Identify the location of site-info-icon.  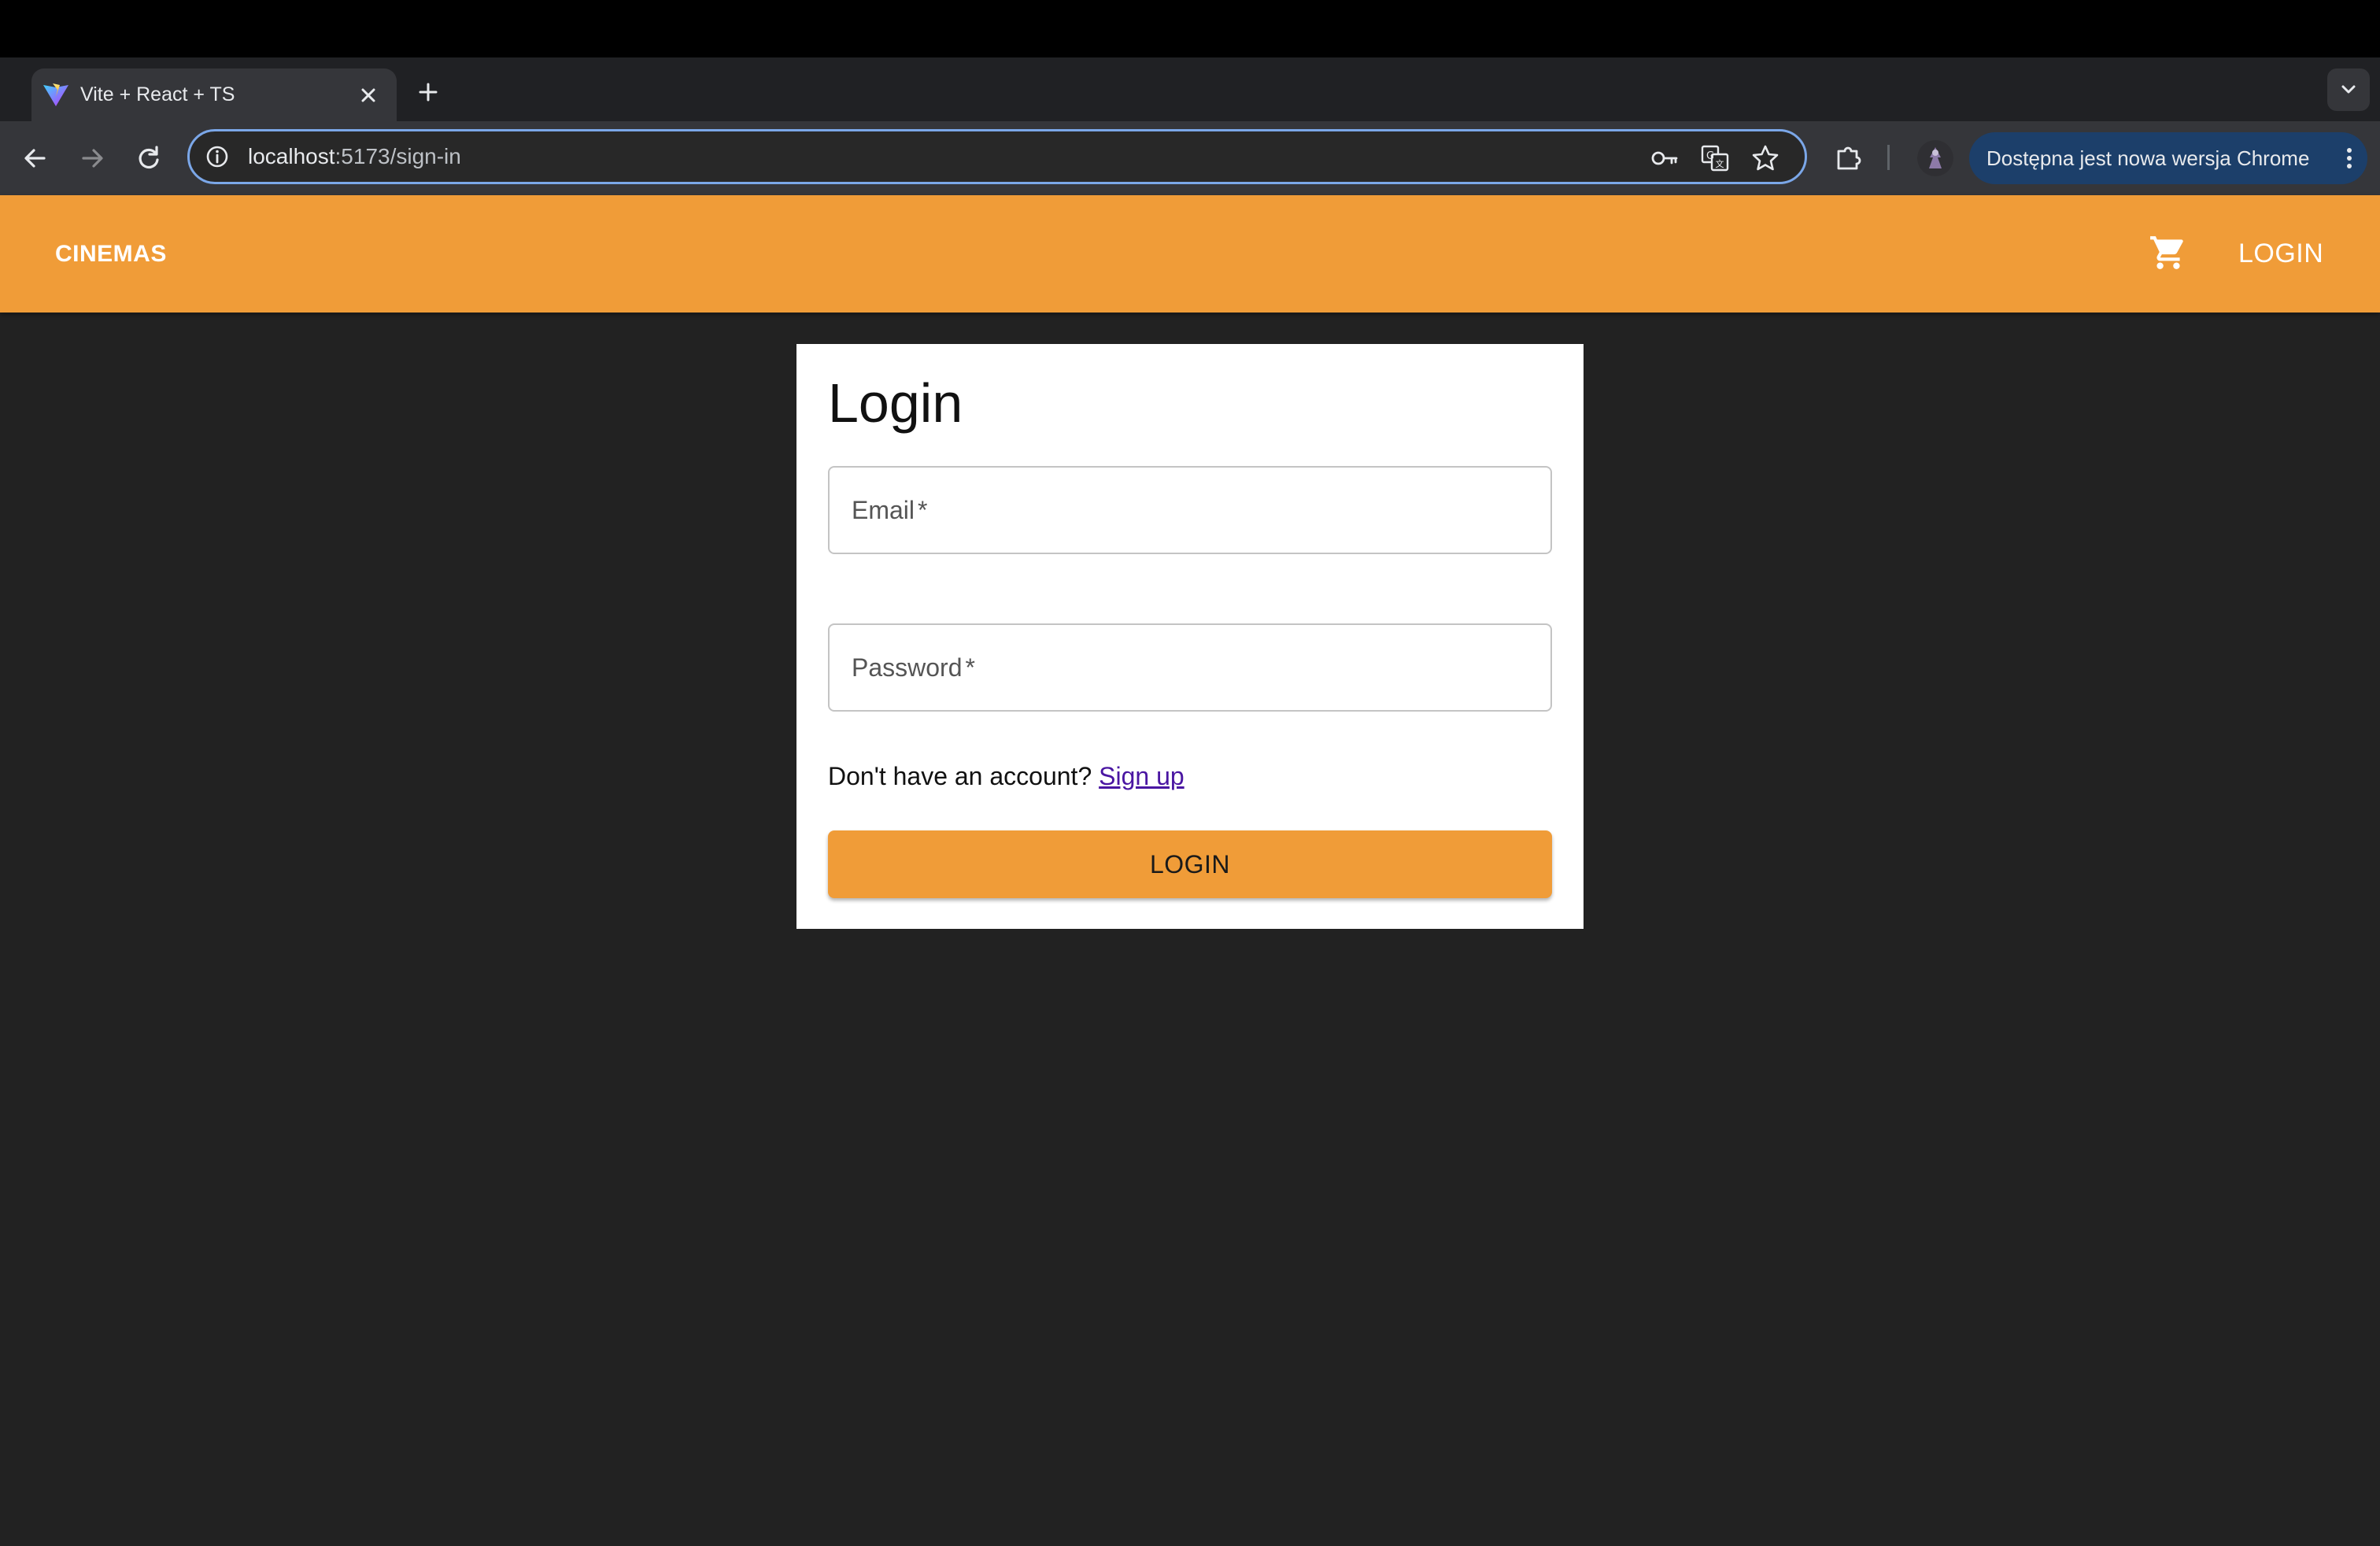
(217, 156).